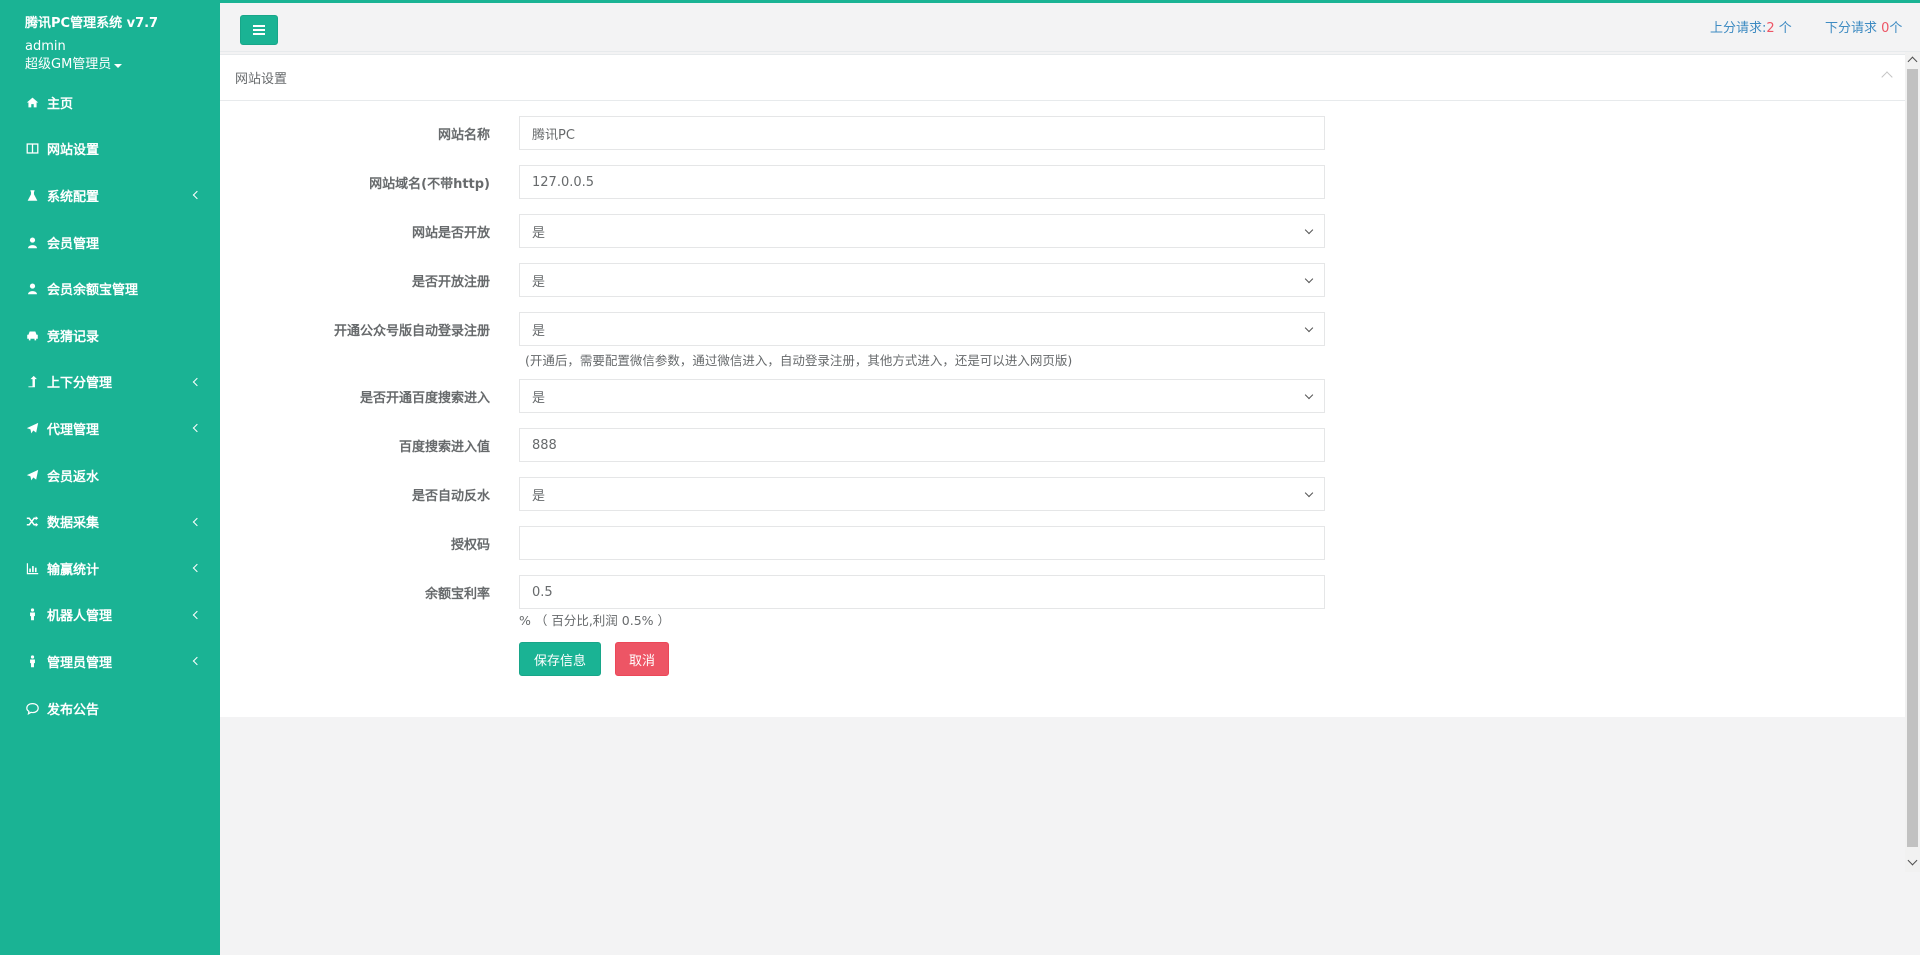 The image size is (1920, 955). I want to click on home-icon, so click(32, 102).